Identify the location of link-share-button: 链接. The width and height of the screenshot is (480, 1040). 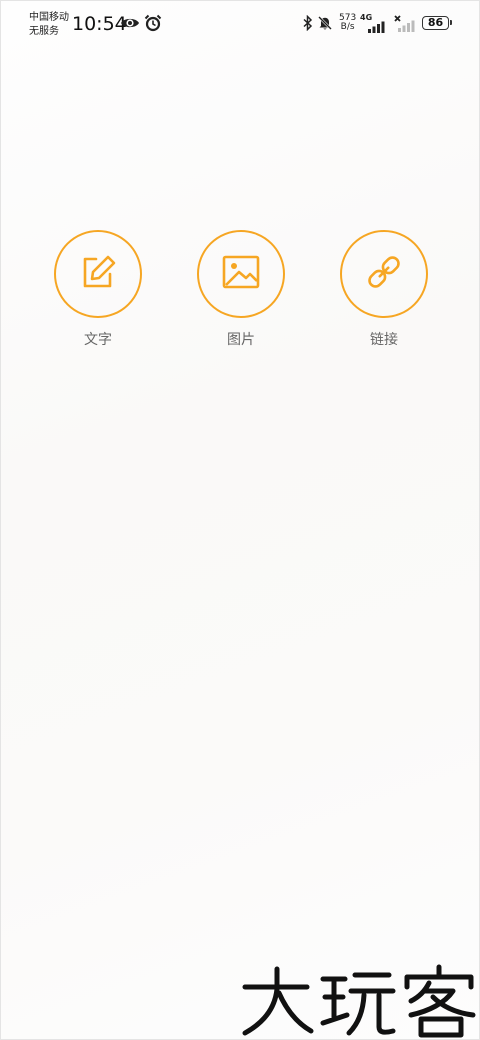
(384, 289).